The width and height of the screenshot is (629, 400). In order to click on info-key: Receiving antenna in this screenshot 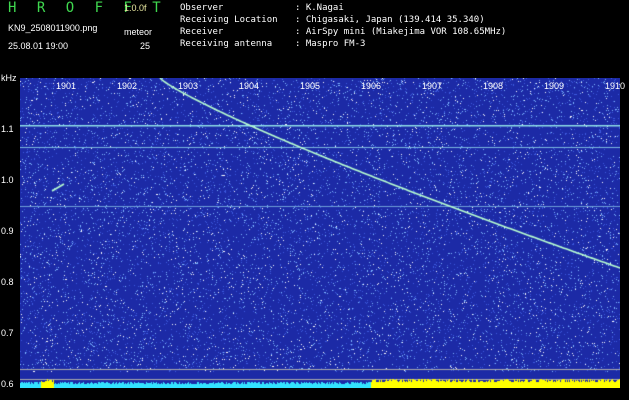, I will do `click(226, 44)`.